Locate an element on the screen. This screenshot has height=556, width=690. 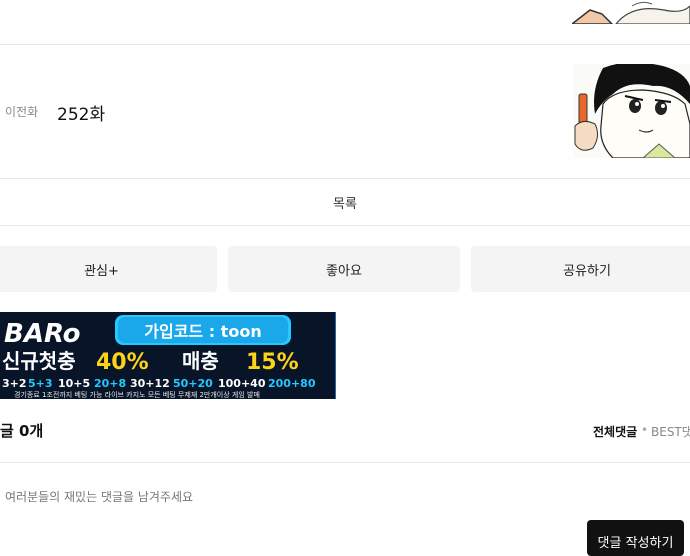
write-comment-button: 댓글 작성하기 is located at coordinates (635, 538).